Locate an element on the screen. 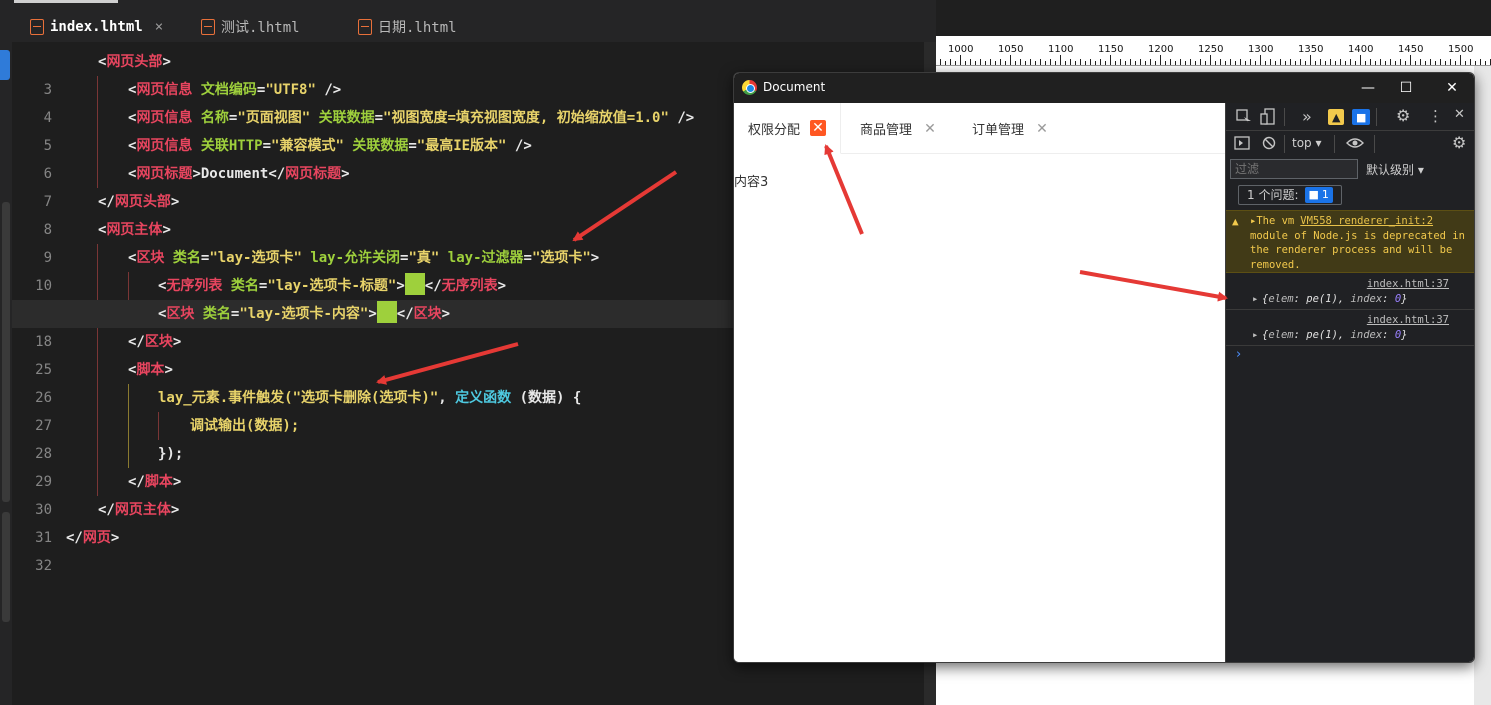 The height and width of the screenshot is (705, 1491). console-settings-icon: ⚙ is located at coordinates (1459, 142).